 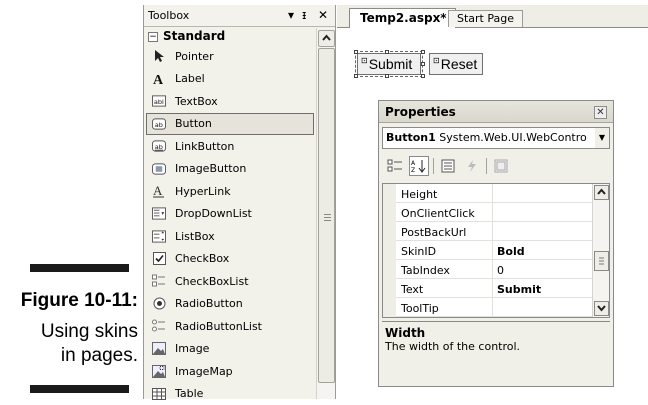 What do you see at coordinates (600, 250) in the screenshot?
I see `property-grid-scrollbar` at bounding box center [600, 250].